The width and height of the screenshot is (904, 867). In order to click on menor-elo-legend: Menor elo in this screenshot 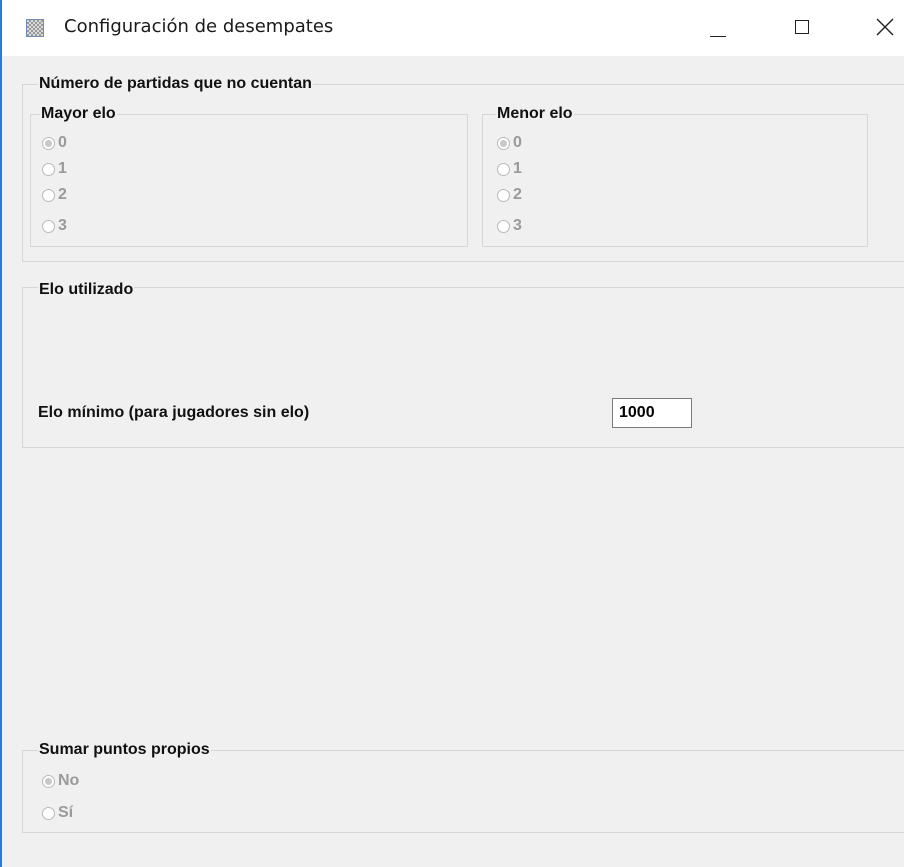, I will do `click(535, 114)`.